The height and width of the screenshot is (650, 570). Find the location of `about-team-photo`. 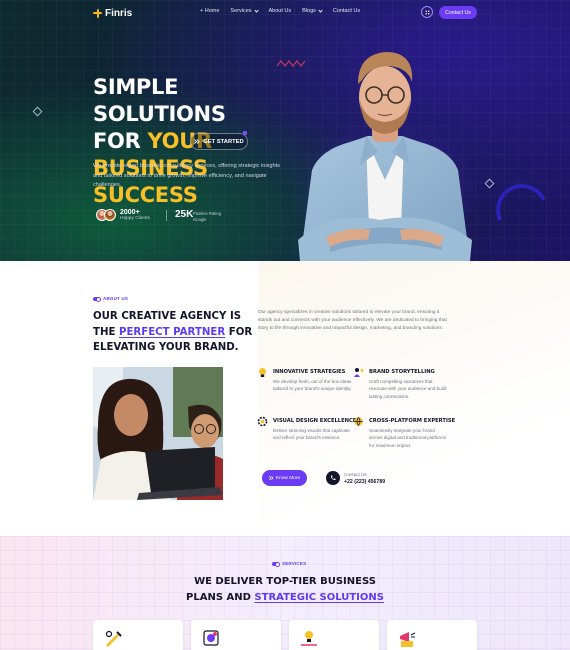

about-team-photo is located at coordinates (158, 433).